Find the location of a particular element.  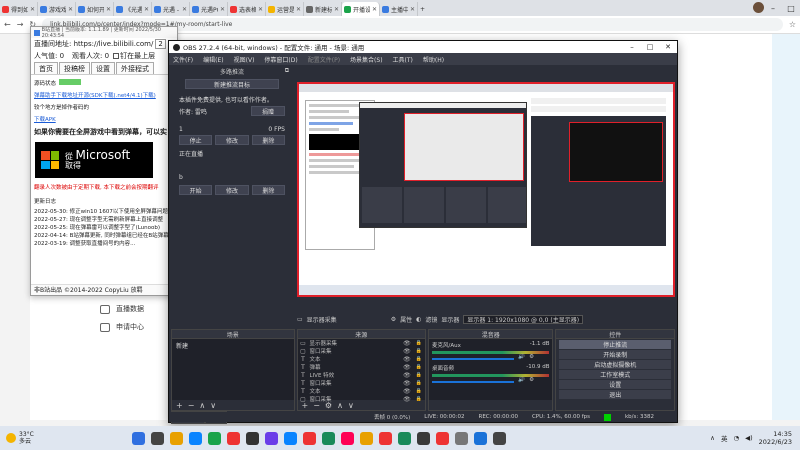

obs-menu-item: 配置文件(P) is located at coordinates (324, 59).